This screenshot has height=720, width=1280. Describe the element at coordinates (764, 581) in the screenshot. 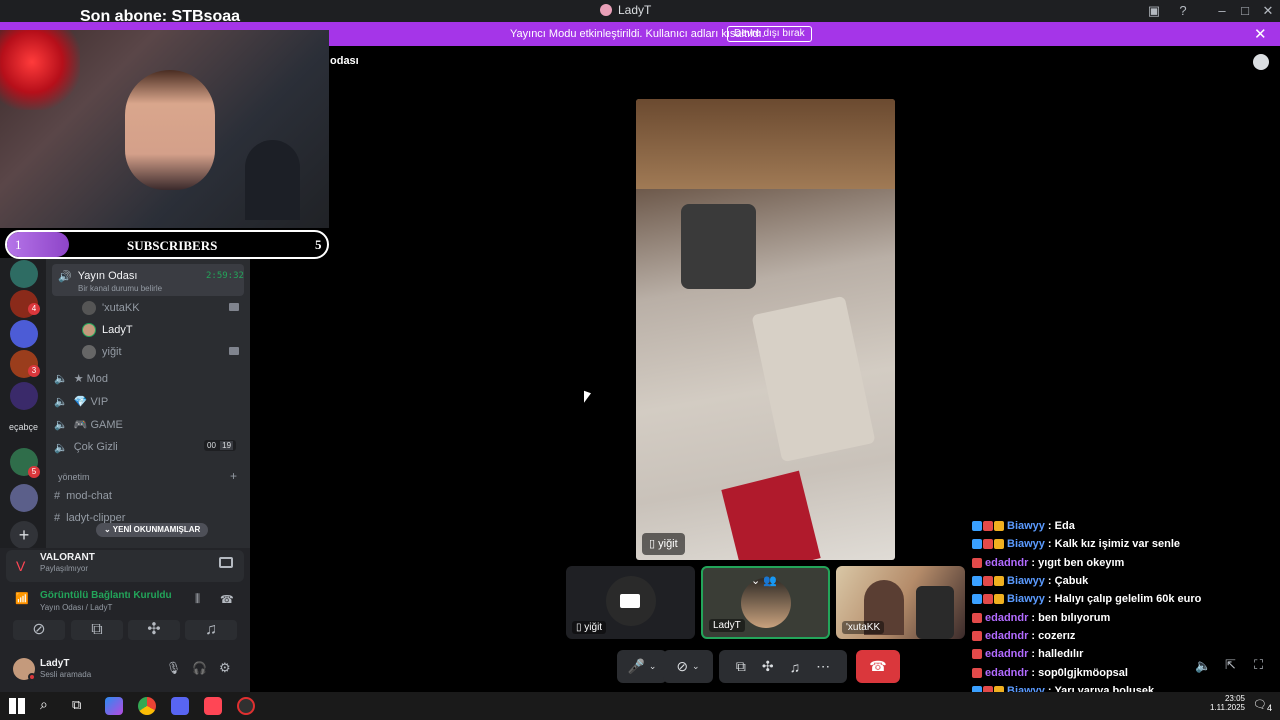

I see `stream-watch-icon: ⌄ 👥` at that location.